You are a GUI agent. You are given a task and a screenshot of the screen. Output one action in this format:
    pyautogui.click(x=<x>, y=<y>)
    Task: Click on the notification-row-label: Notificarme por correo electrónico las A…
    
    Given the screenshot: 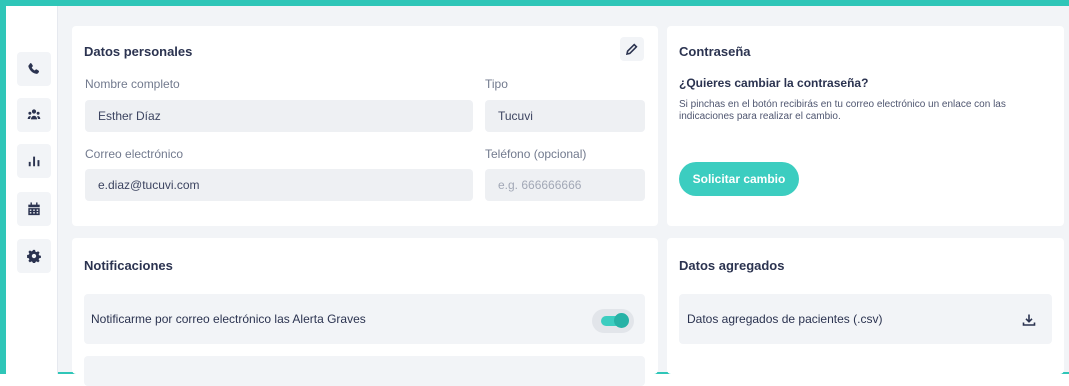 What is the action you would take?
    pyautogui.click(x=228, y=319)
    